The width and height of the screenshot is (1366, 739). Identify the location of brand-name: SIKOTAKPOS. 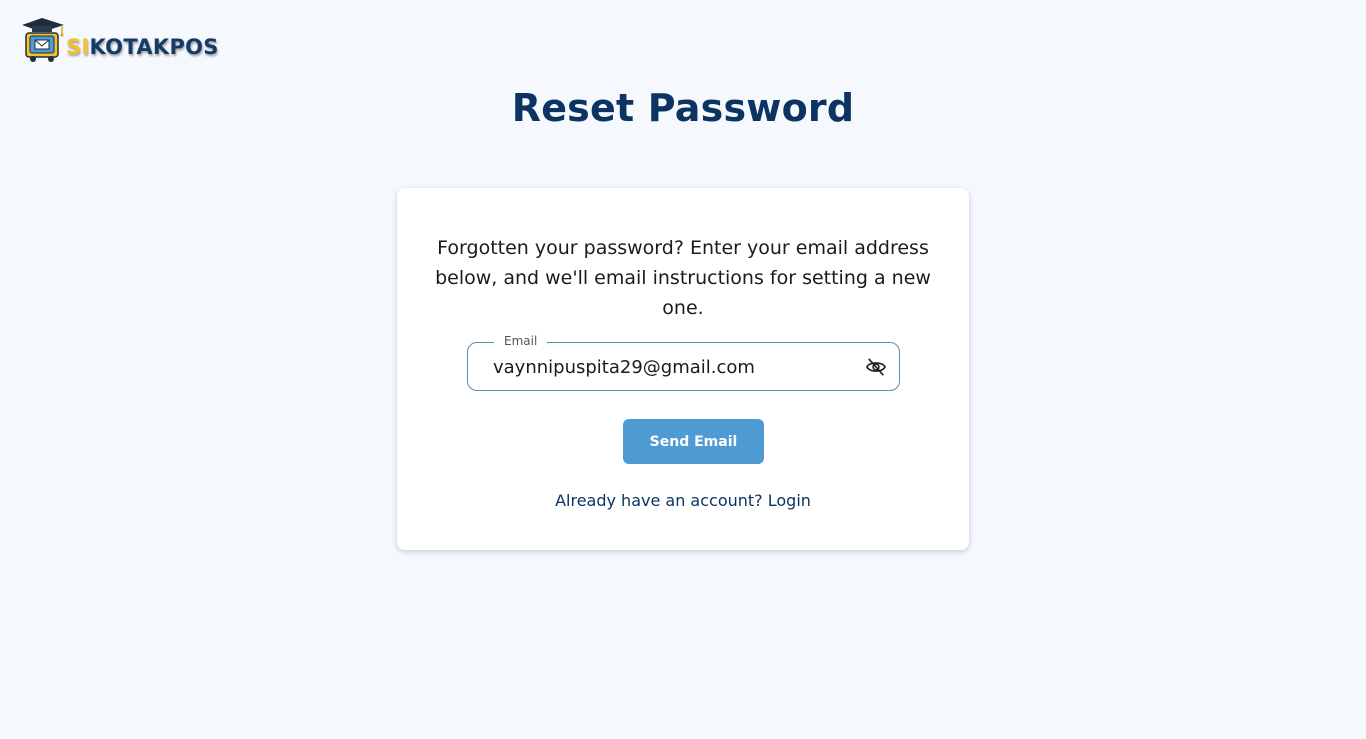
(142, 47).